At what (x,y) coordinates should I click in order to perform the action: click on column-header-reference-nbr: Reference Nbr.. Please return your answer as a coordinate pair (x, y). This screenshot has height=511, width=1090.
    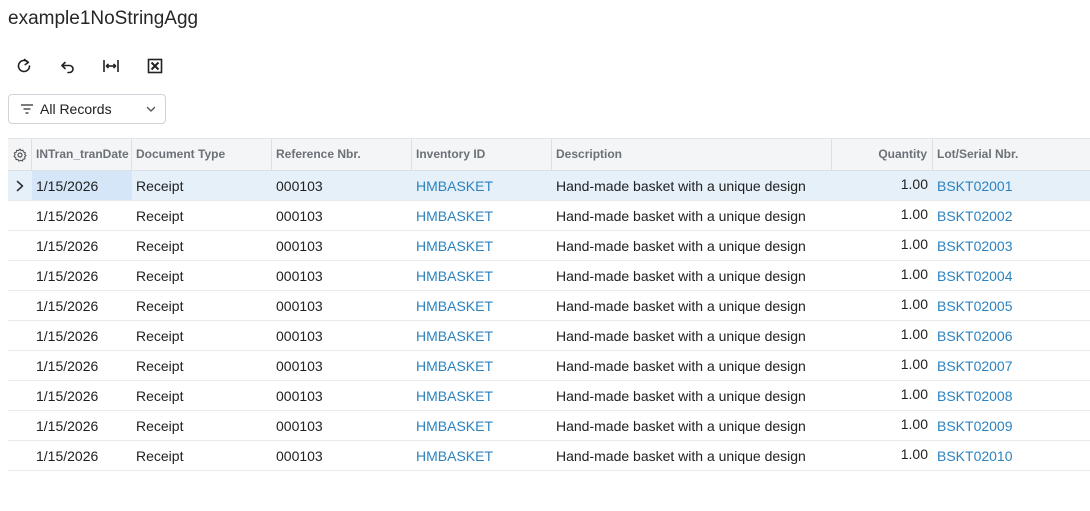
    Looking at the image, I should click on (342, 155).